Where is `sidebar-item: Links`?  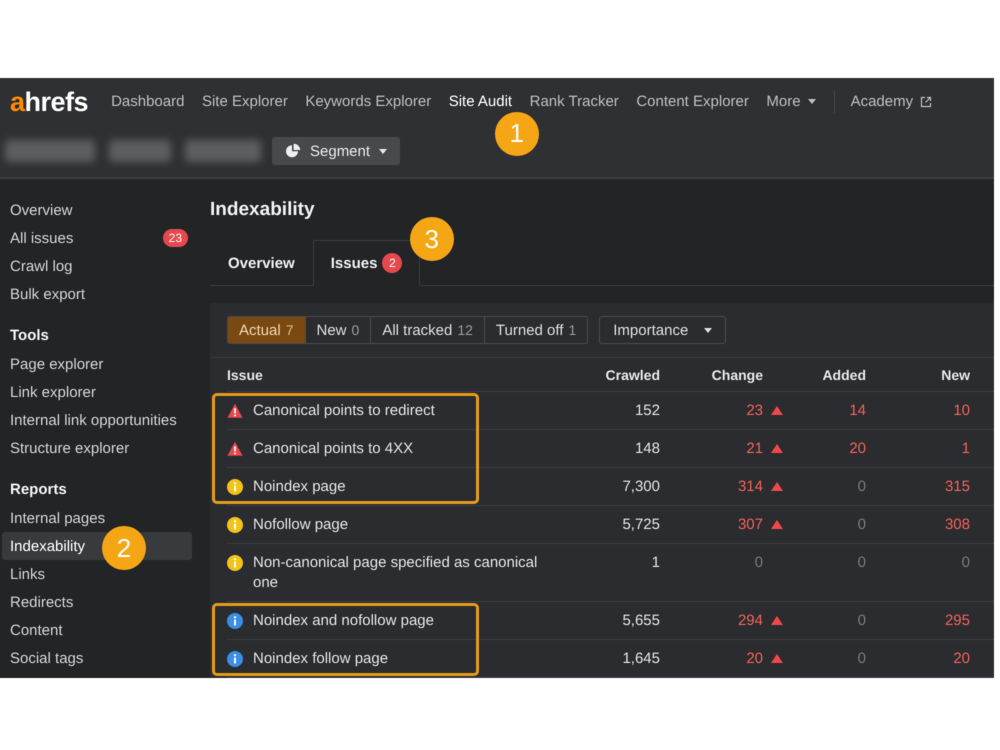 sidebar-item: Links is located at coordinates (26, 574).